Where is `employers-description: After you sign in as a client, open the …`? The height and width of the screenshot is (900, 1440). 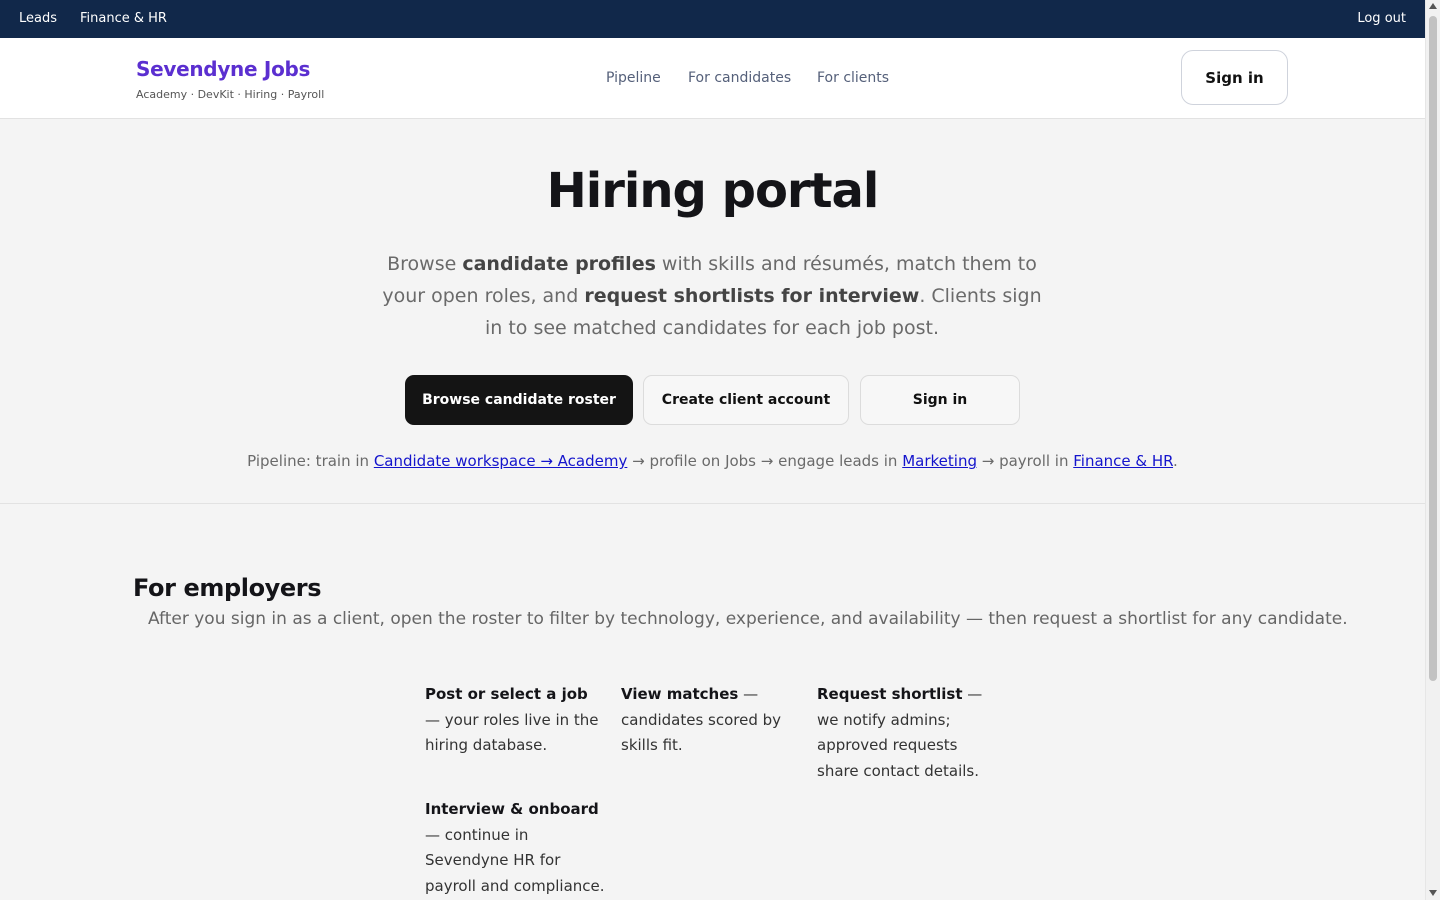
employers-description: After you sign in as a client, open the … is located at coordinates (748, 619).